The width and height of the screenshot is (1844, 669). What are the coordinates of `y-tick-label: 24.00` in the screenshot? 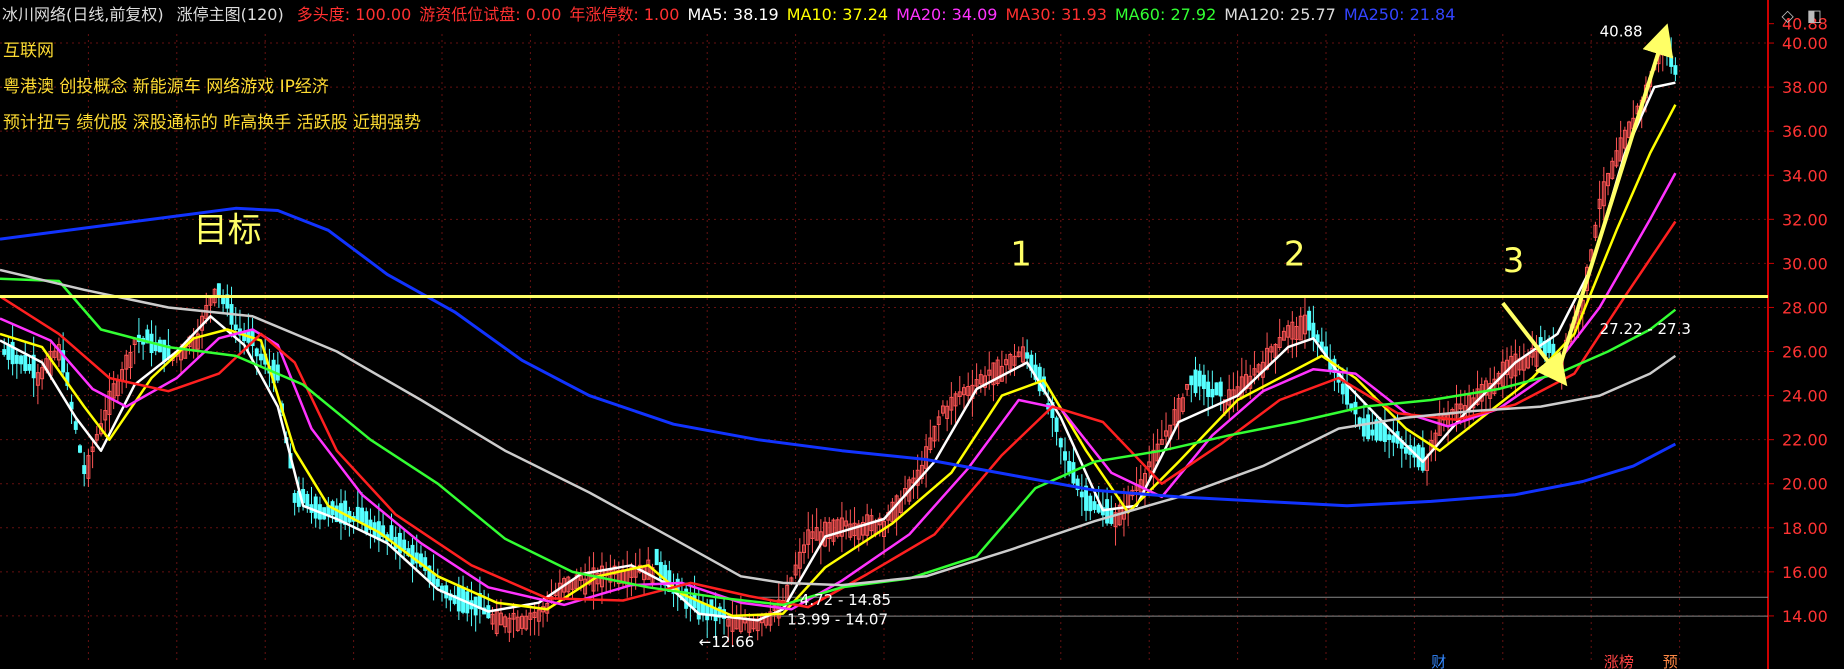 It's located at (1805, 396).